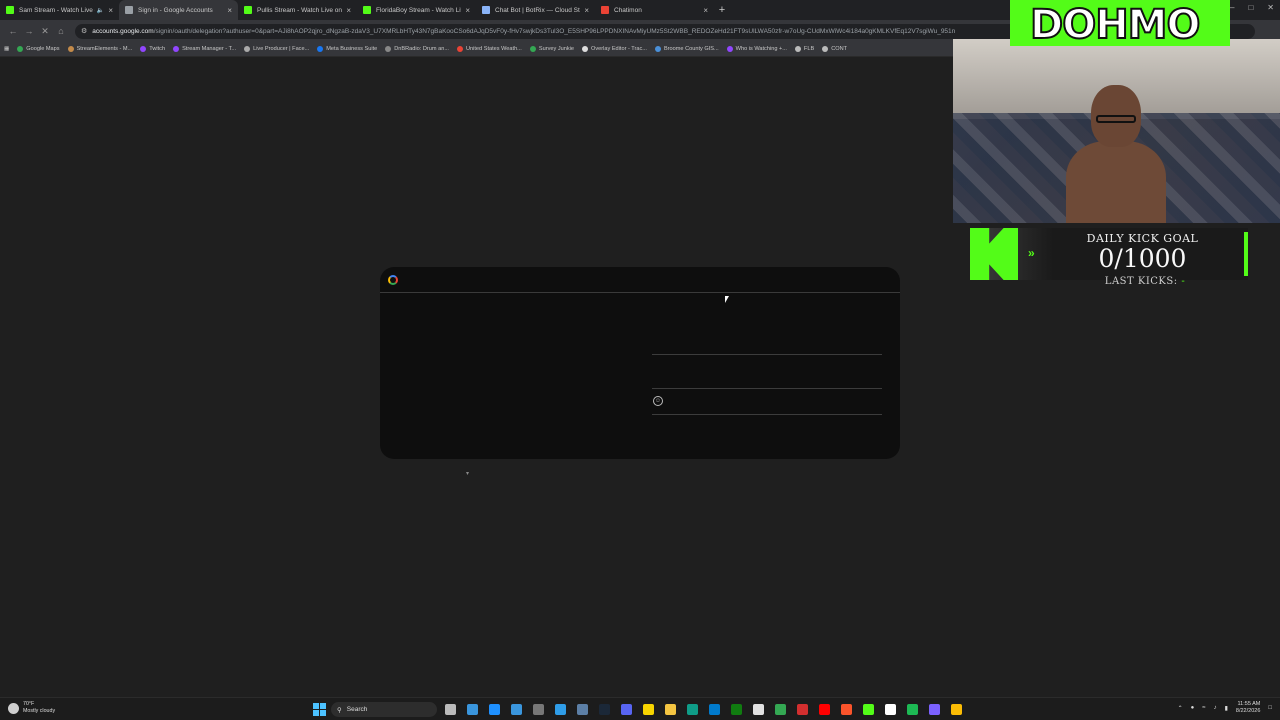 The height and width of the screenshot is (720, 1280). I want to click on taskbar-app-spotify, so click(912, 709).